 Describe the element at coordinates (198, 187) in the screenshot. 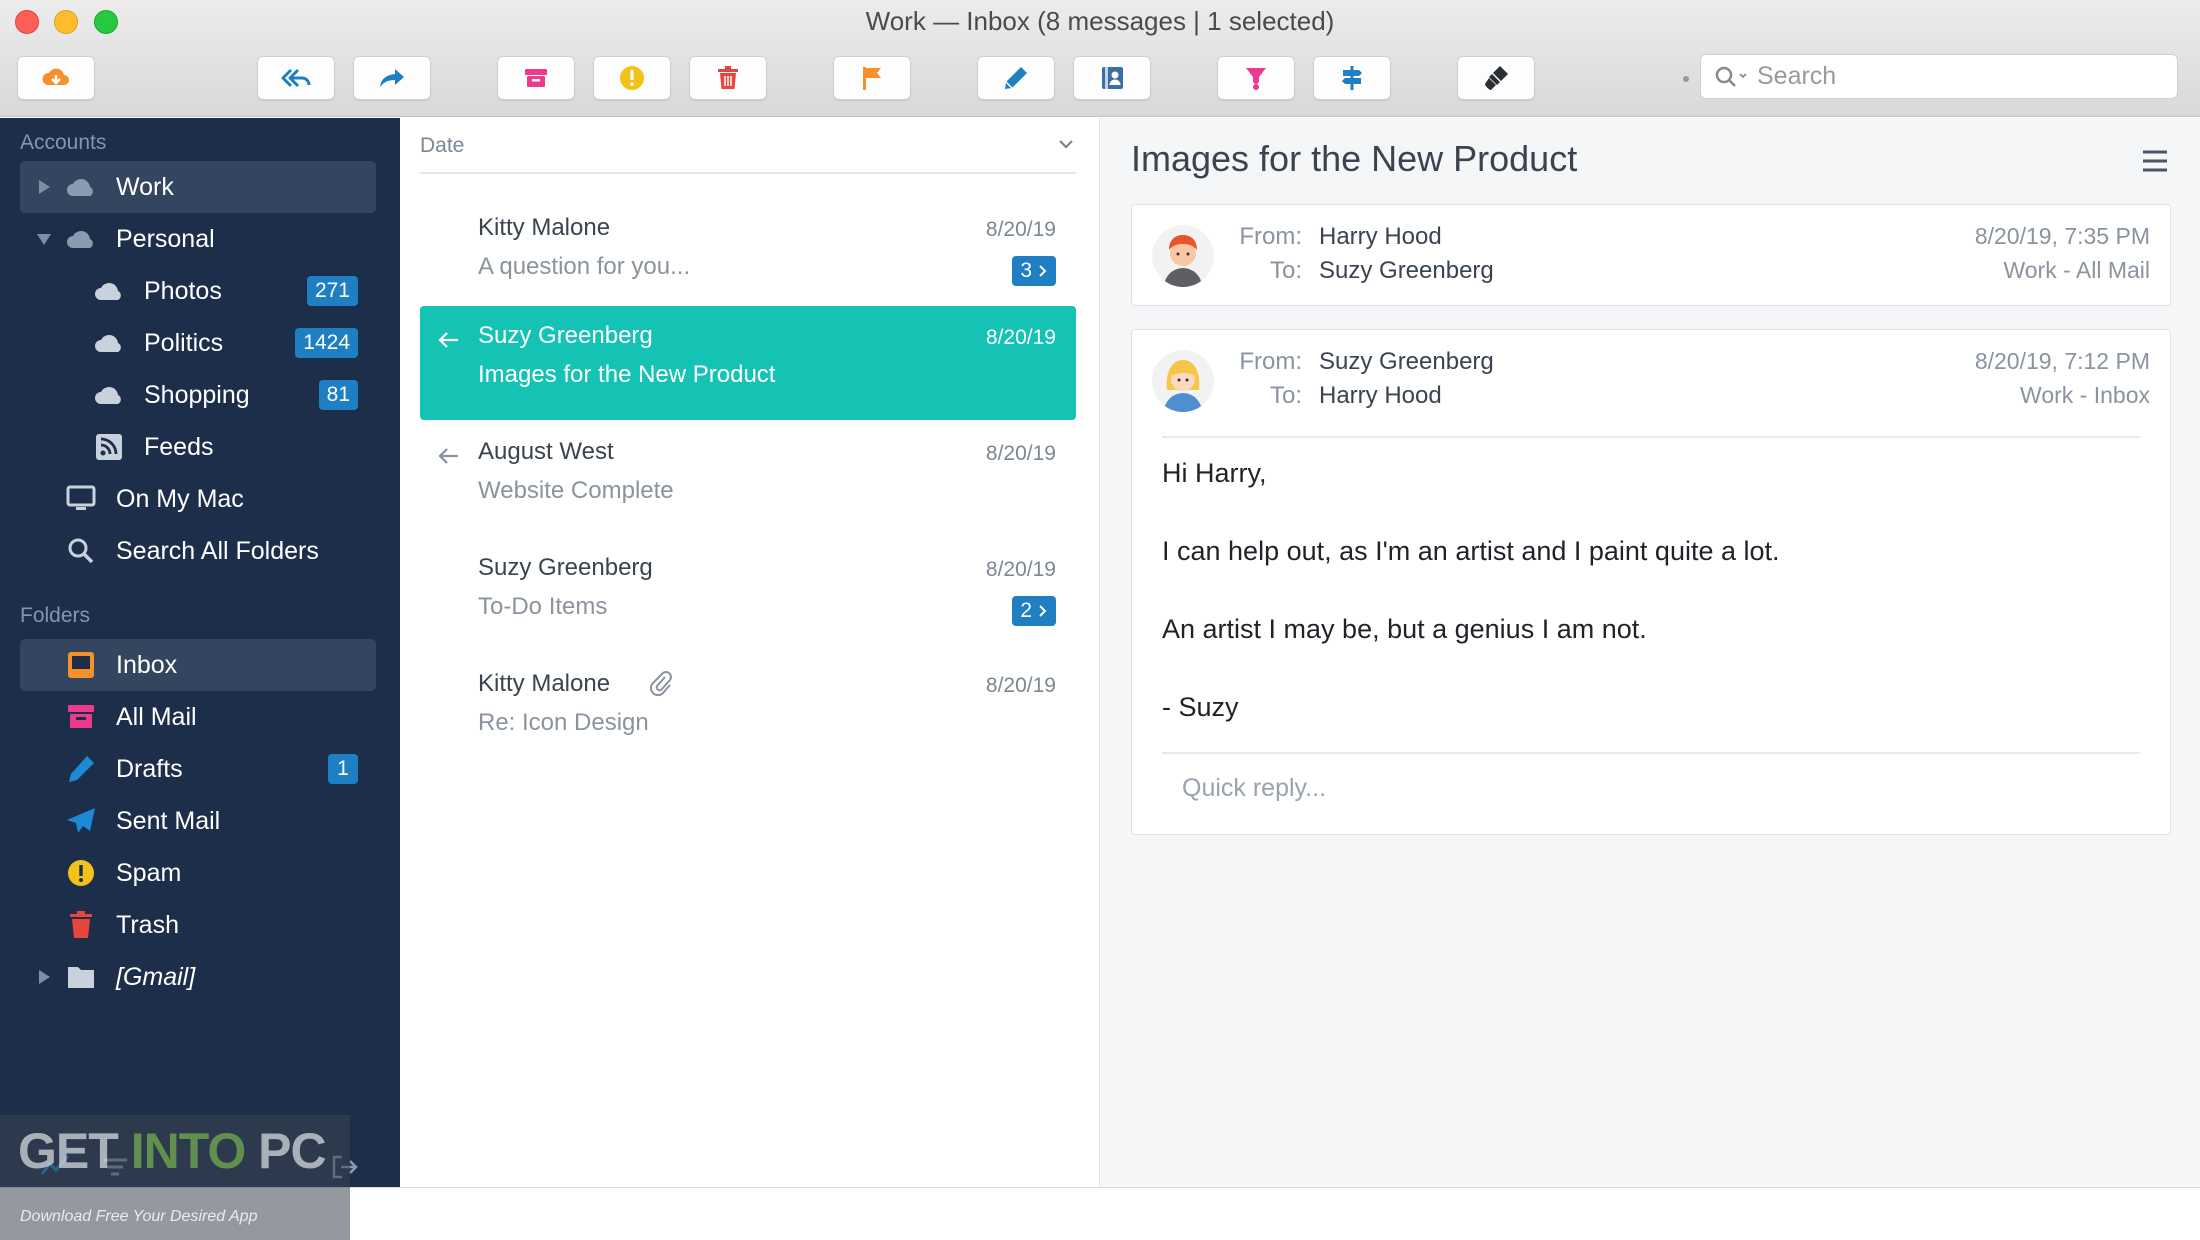

I see `sidebar-item-work: Work` at that location.